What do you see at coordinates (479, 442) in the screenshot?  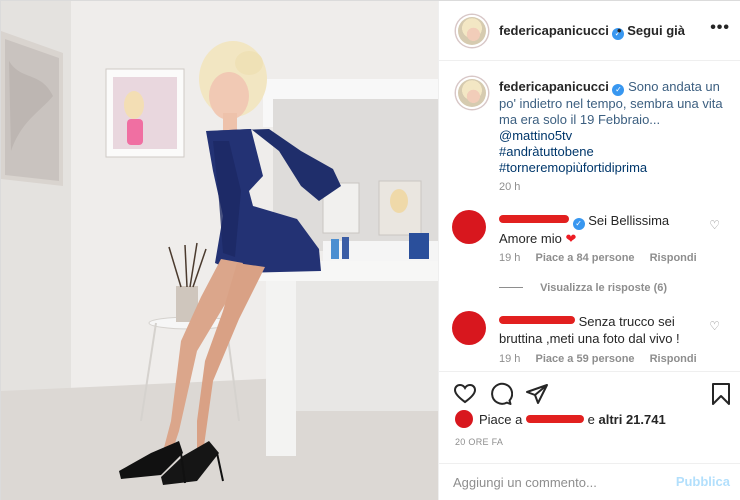 I see `post-timestamp: 20 ORE FA` at bounding box center [479, 442].